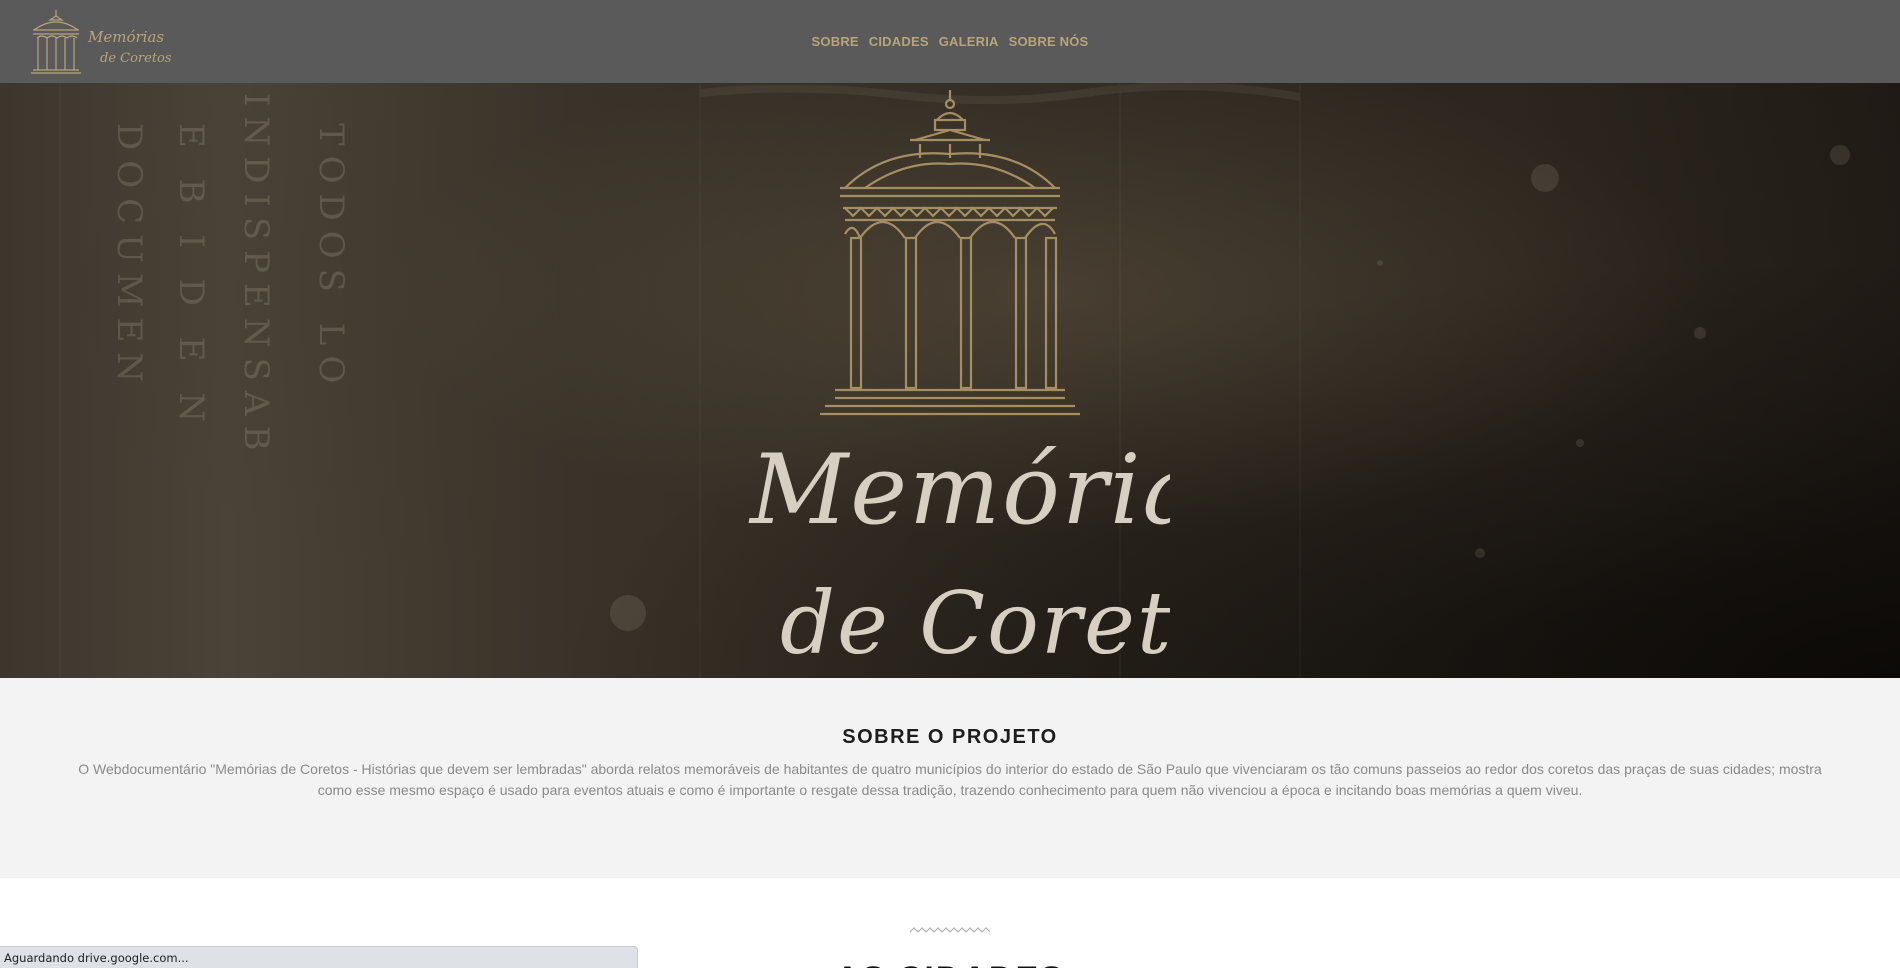 The width and height of the screenshot is (1900, 968). Describe the element at coordinates (950, 737) in the screenshot. I see `about-title: SOBRE O PROJETO` at that location.